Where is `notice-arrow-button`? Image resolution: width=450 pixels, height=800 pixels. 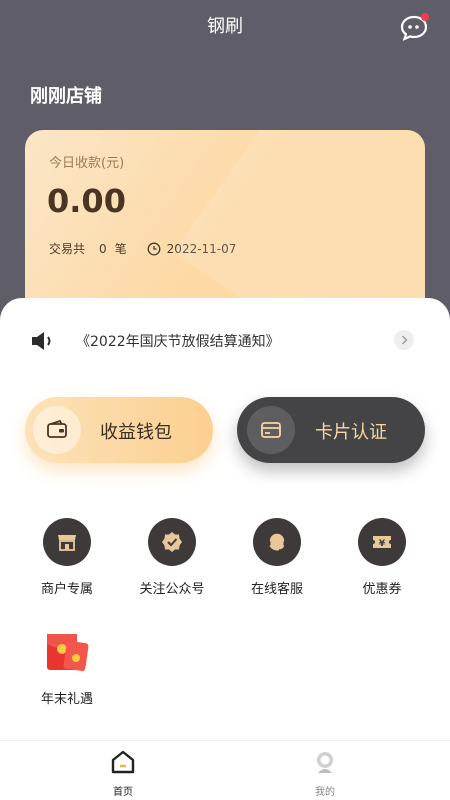 notice-arrow-button is located at coordinates (404, 340).